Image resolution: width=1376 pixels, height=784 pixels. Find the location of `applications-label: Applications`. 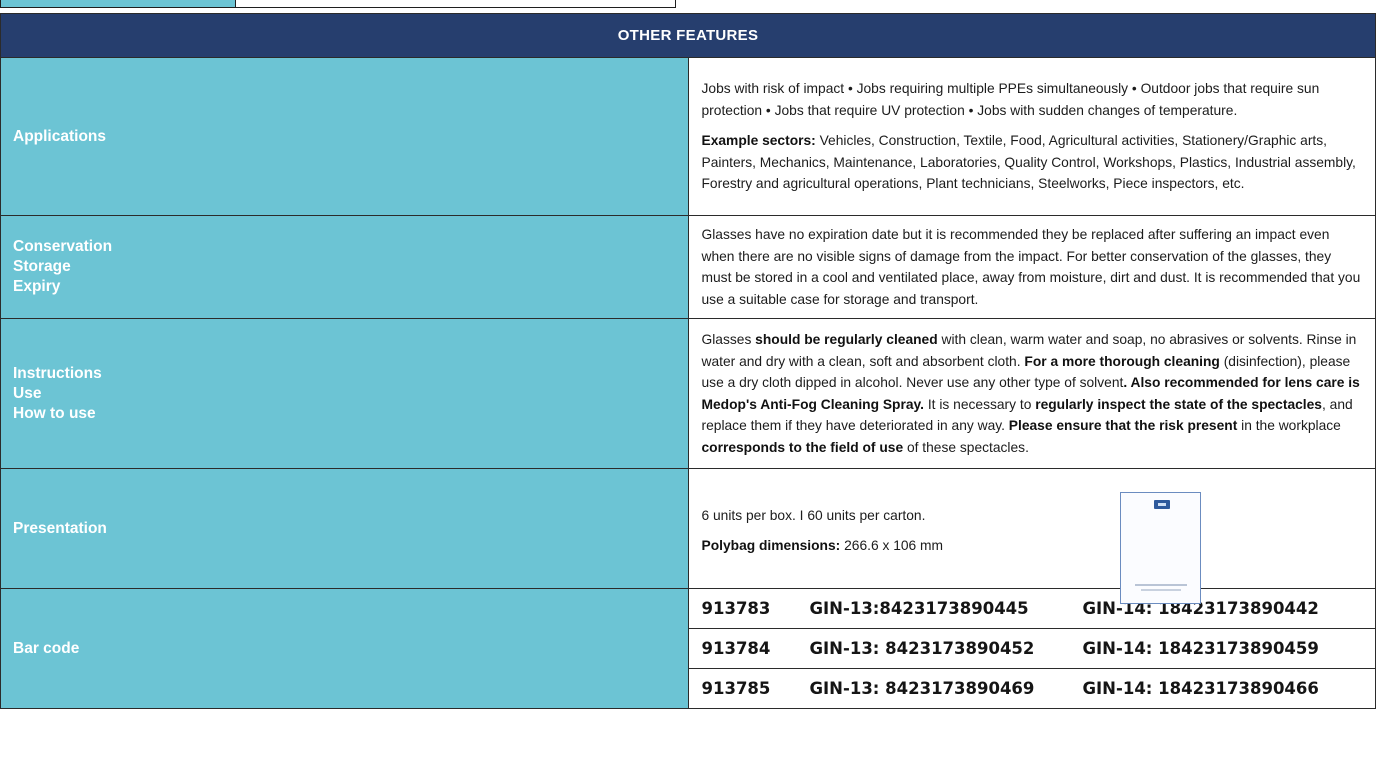

applications-label: Applications is located at coordinates (344, 136).